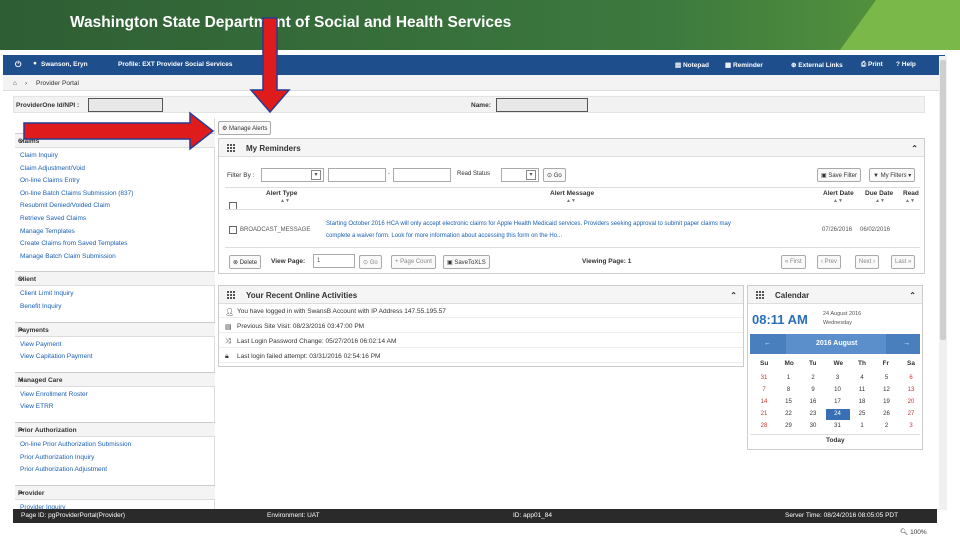 Image resolution: width=960 pixels, height=540 pixels. Describe the element at coordinates (862, 390) in the screenshot. I see `calendar-day: 11` at that location.